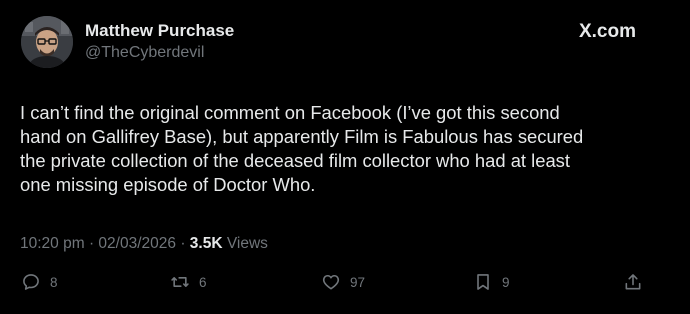 The width and height of the screenshot is (690, 314). I want to click on heart-icon, so click(331, 282).